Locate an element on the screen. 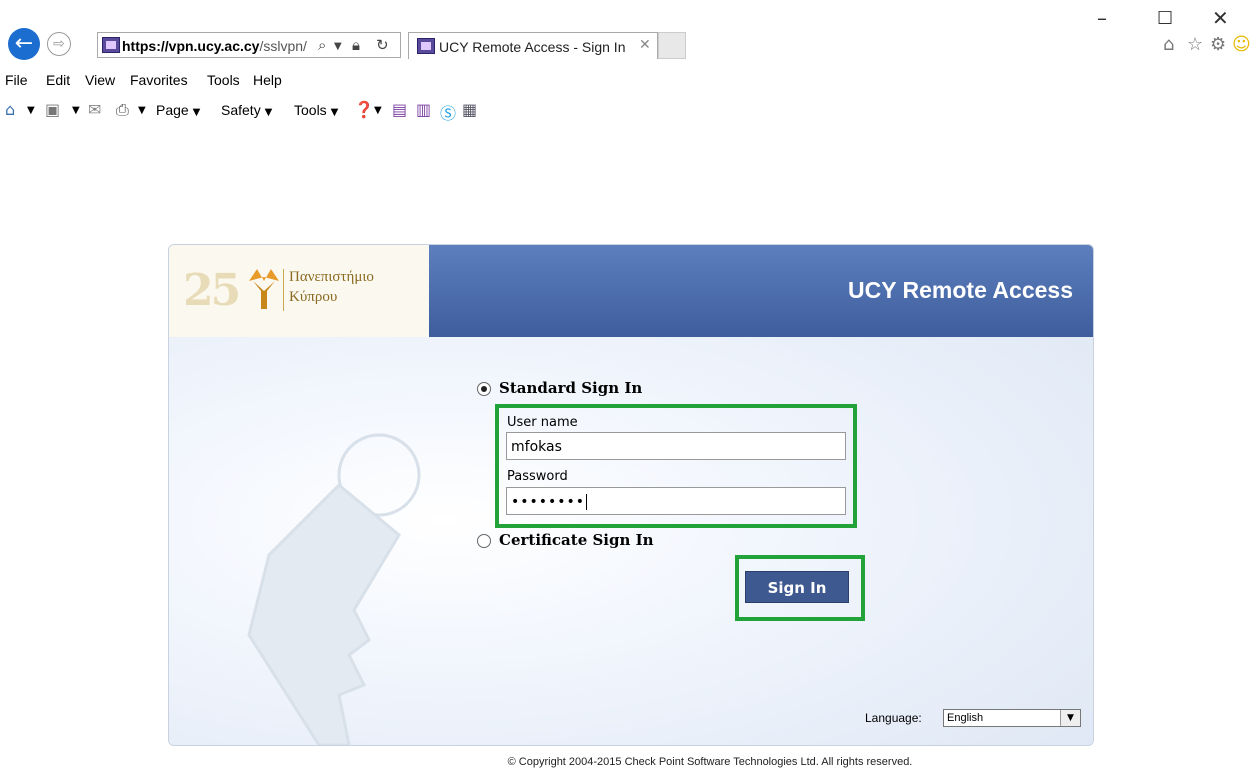 Image resolution: width=1250 pixels, height=774 pixels. maximize-icon: ☐ is located at coordinates (1165, 18).